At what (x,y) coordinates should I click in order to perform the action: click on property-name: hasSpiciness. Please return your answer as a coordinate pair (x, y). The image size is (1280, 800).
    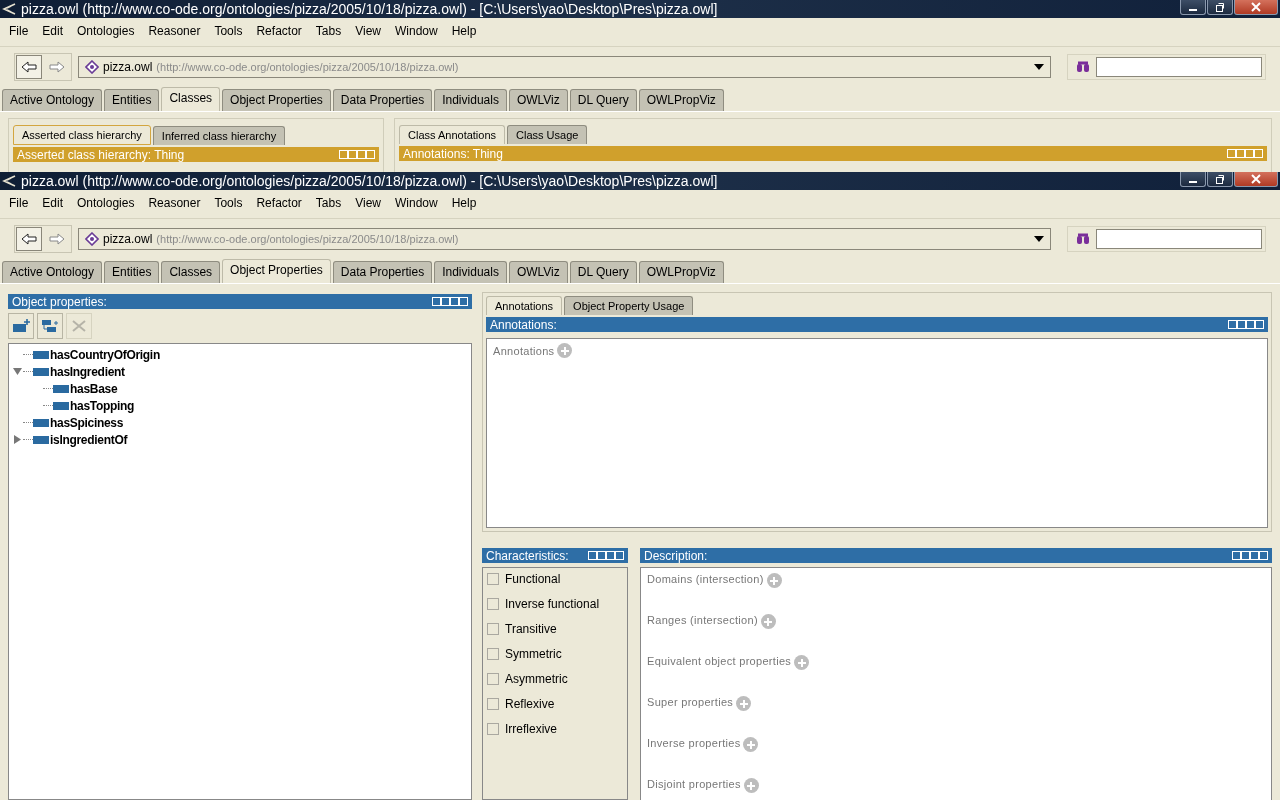
    Looking at the image, I should click on (87, 422).